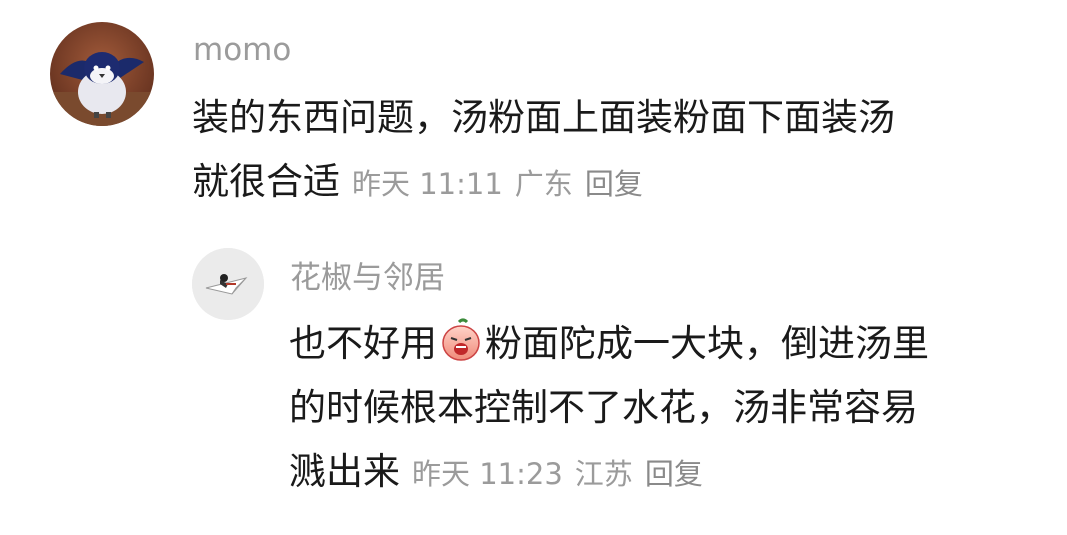 The width and height of the screenshot is (1067, 535). Describe the element at coordinates (367, 278) in the screenshot. I see `reply-username: 花椒与邻居` at that location.